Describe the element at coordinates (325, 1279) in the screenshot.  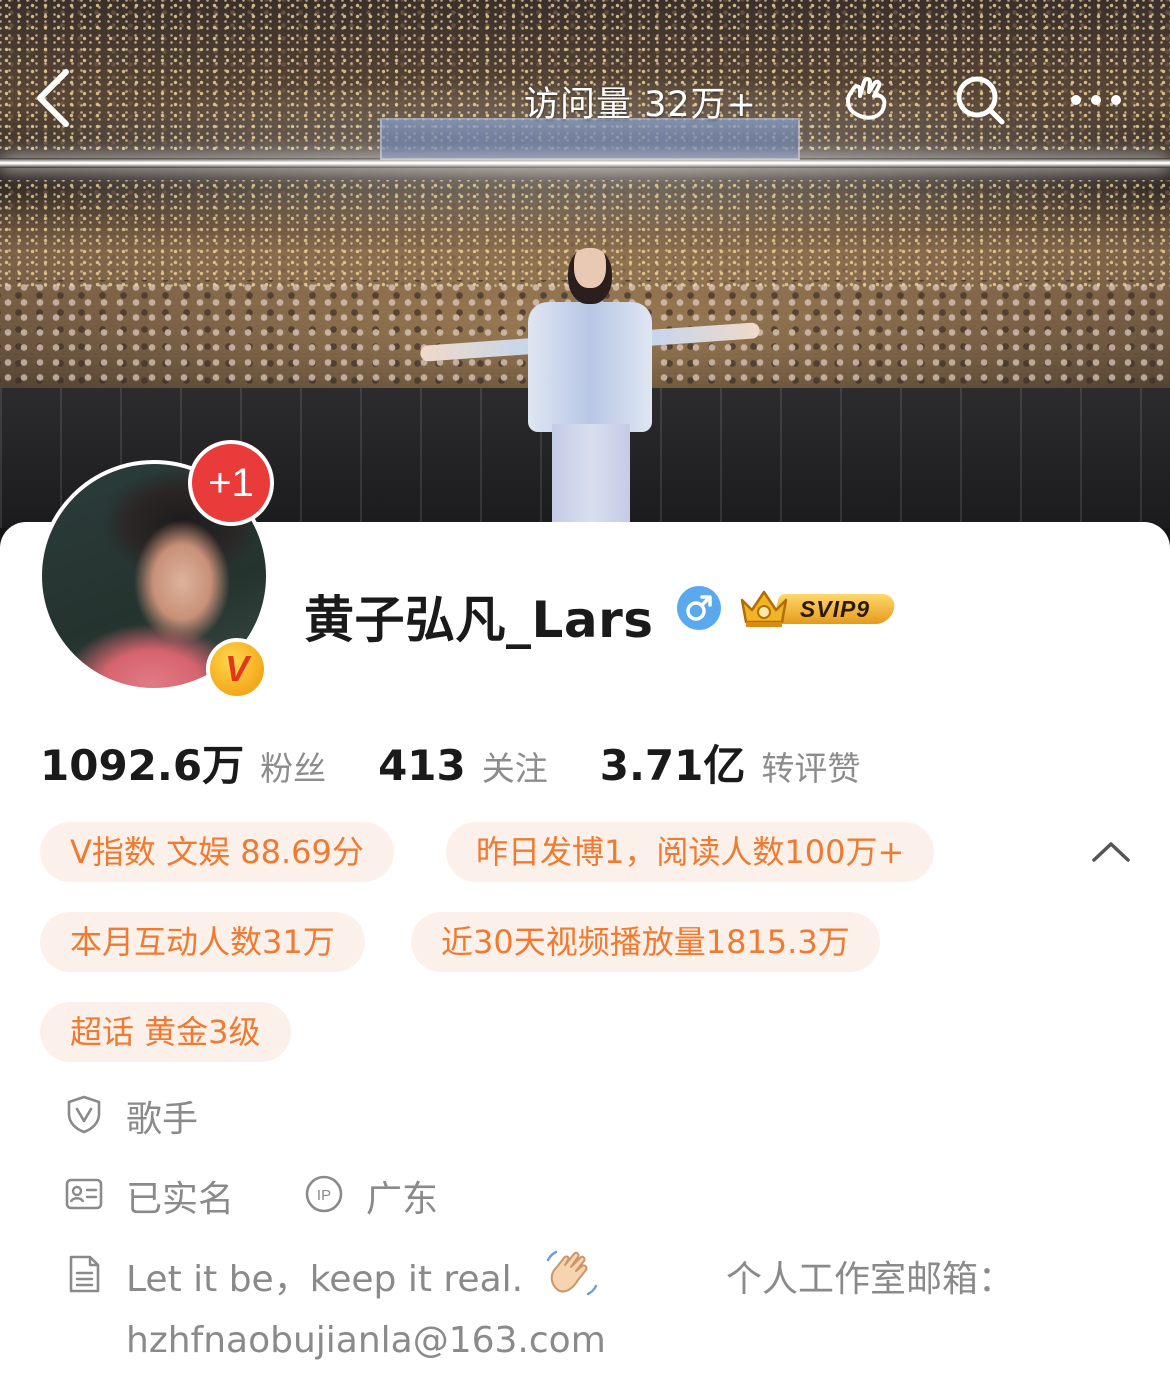
I see `bio-text: Let it be，keep it real.` at that location.